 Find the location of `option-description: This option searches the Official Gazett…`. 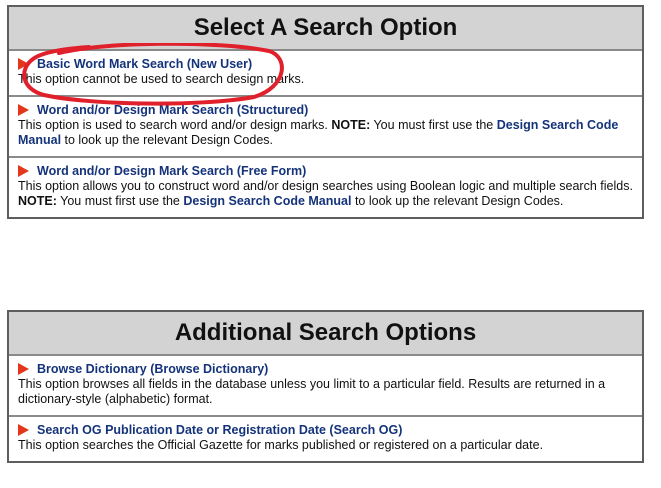

option-description: This option searches the Official Gazett… is located at coordinates (281, 445).